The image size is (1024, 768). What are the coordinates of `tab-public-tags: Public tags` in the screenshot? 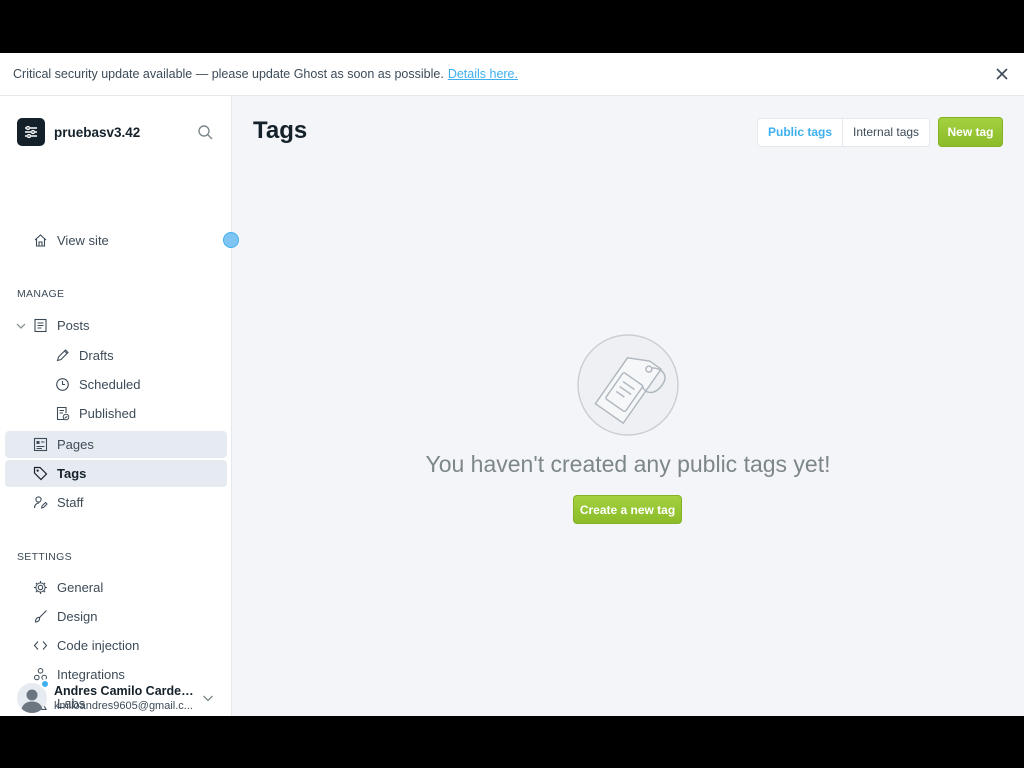 It's located at (801, 132).